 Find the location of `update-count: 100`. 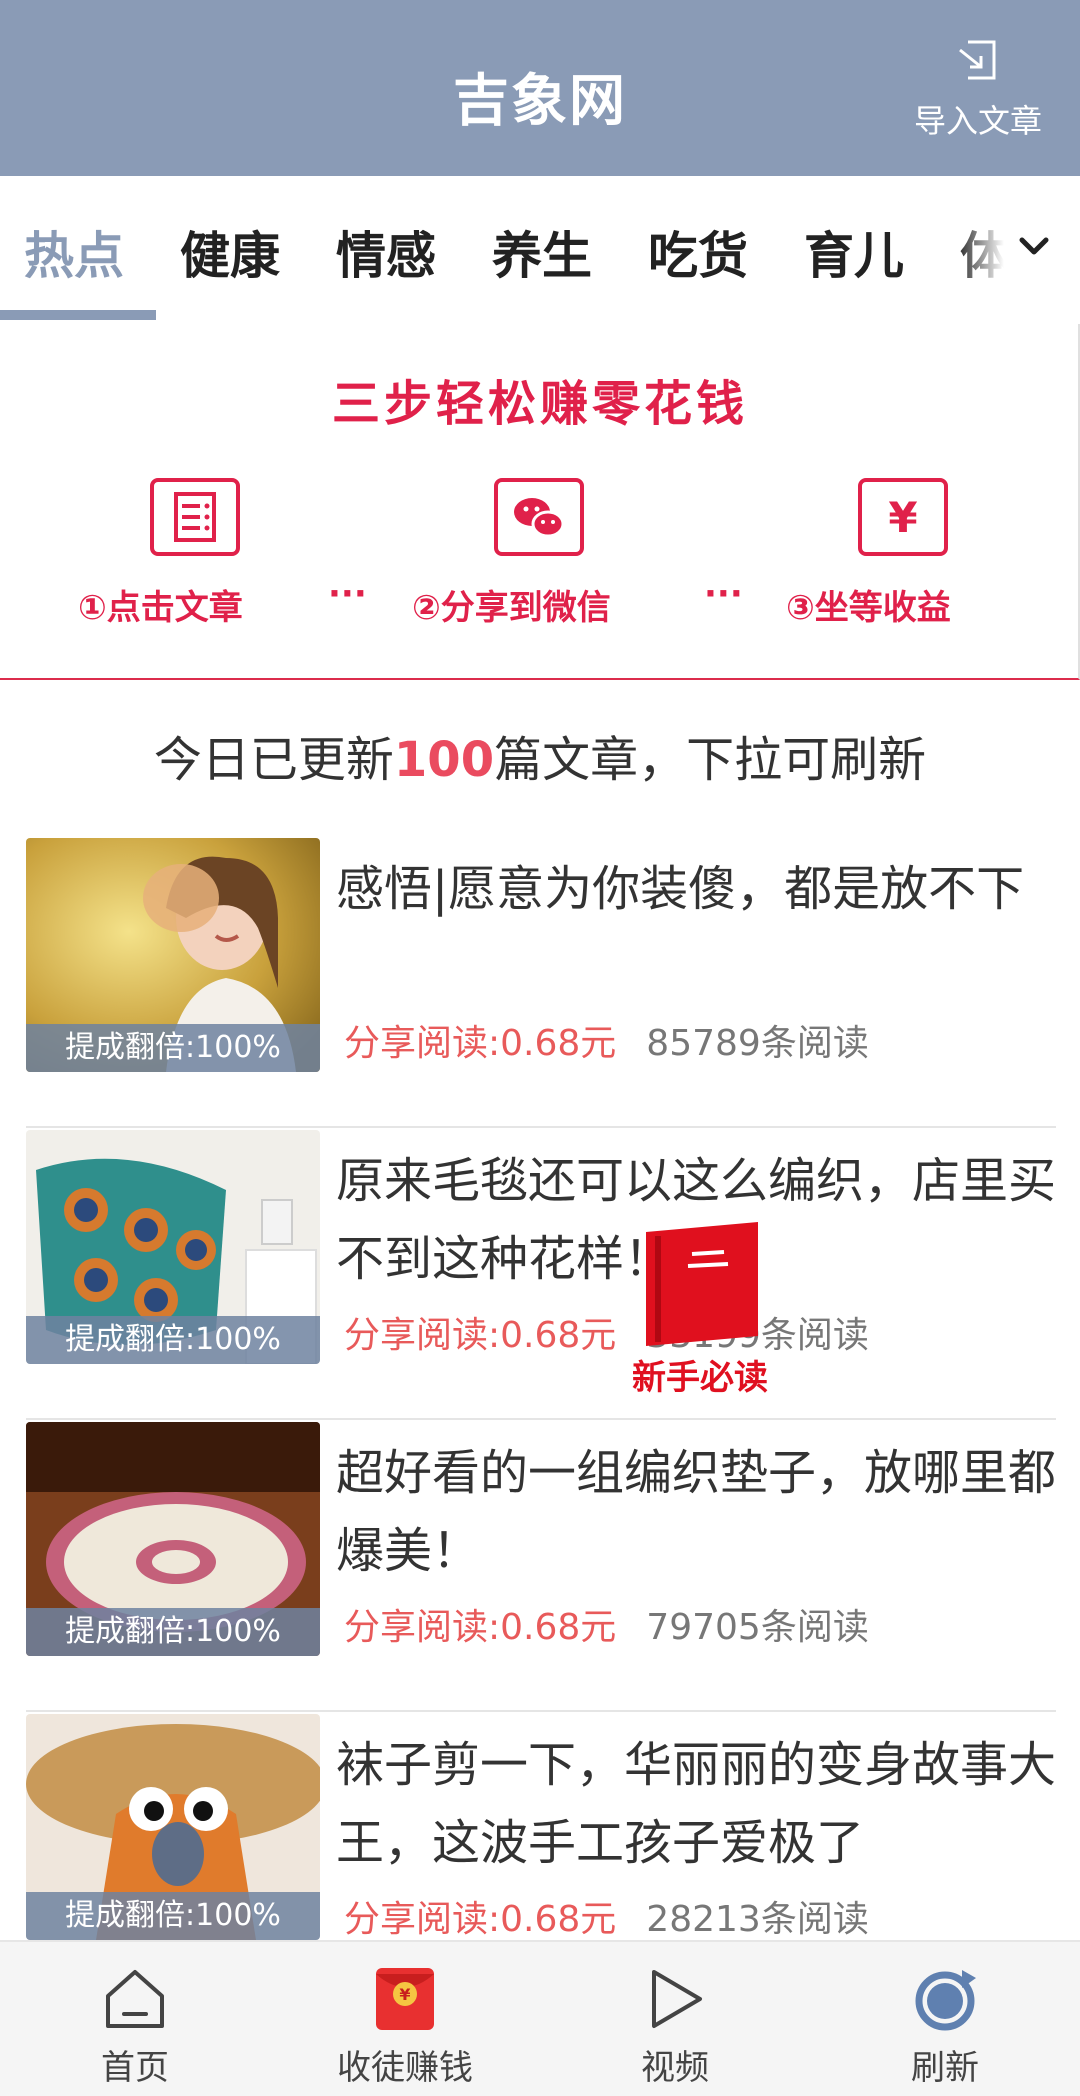

update-count: 100 is located at coordinates (444, 760).